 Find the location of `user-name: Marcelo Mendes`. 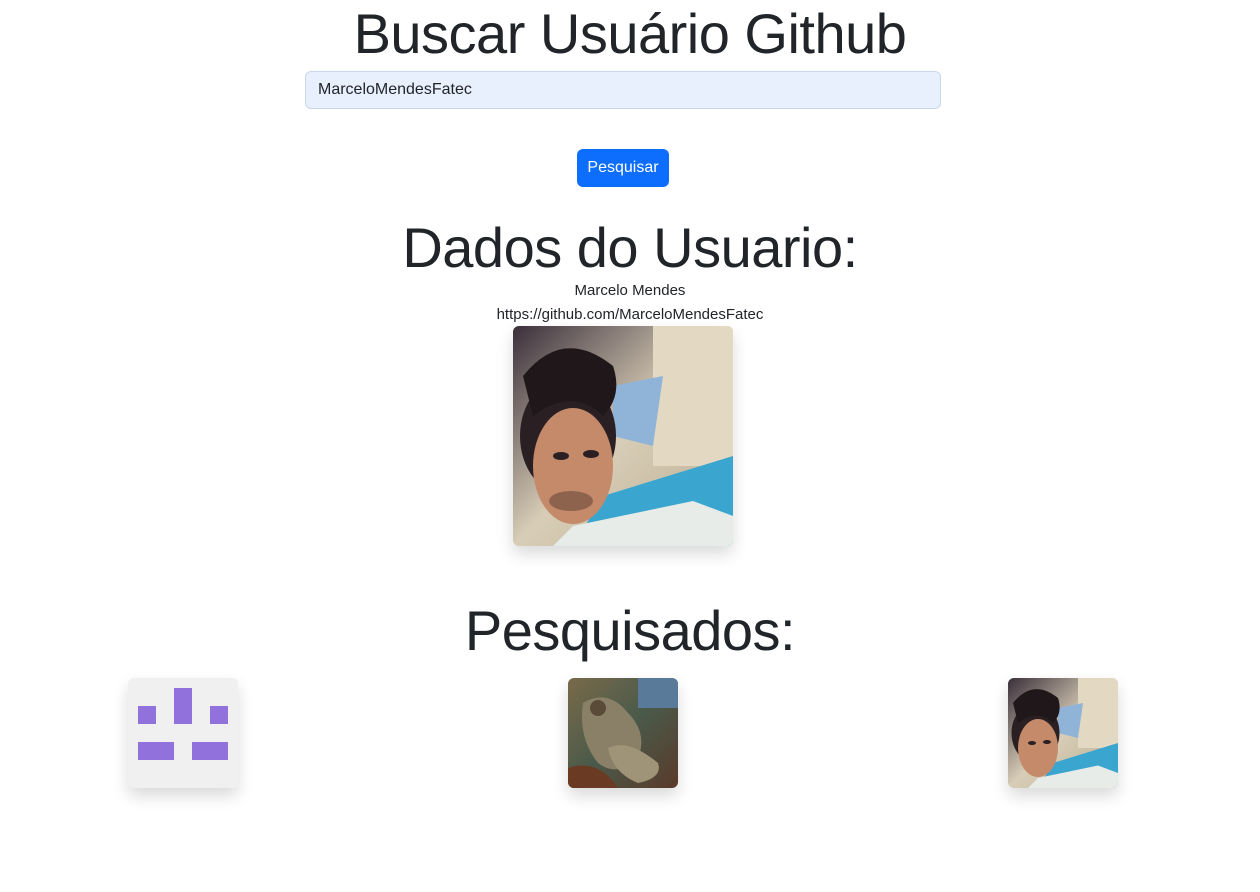

user-name: Marcelo Mendes is located at coordinates (630, 290).